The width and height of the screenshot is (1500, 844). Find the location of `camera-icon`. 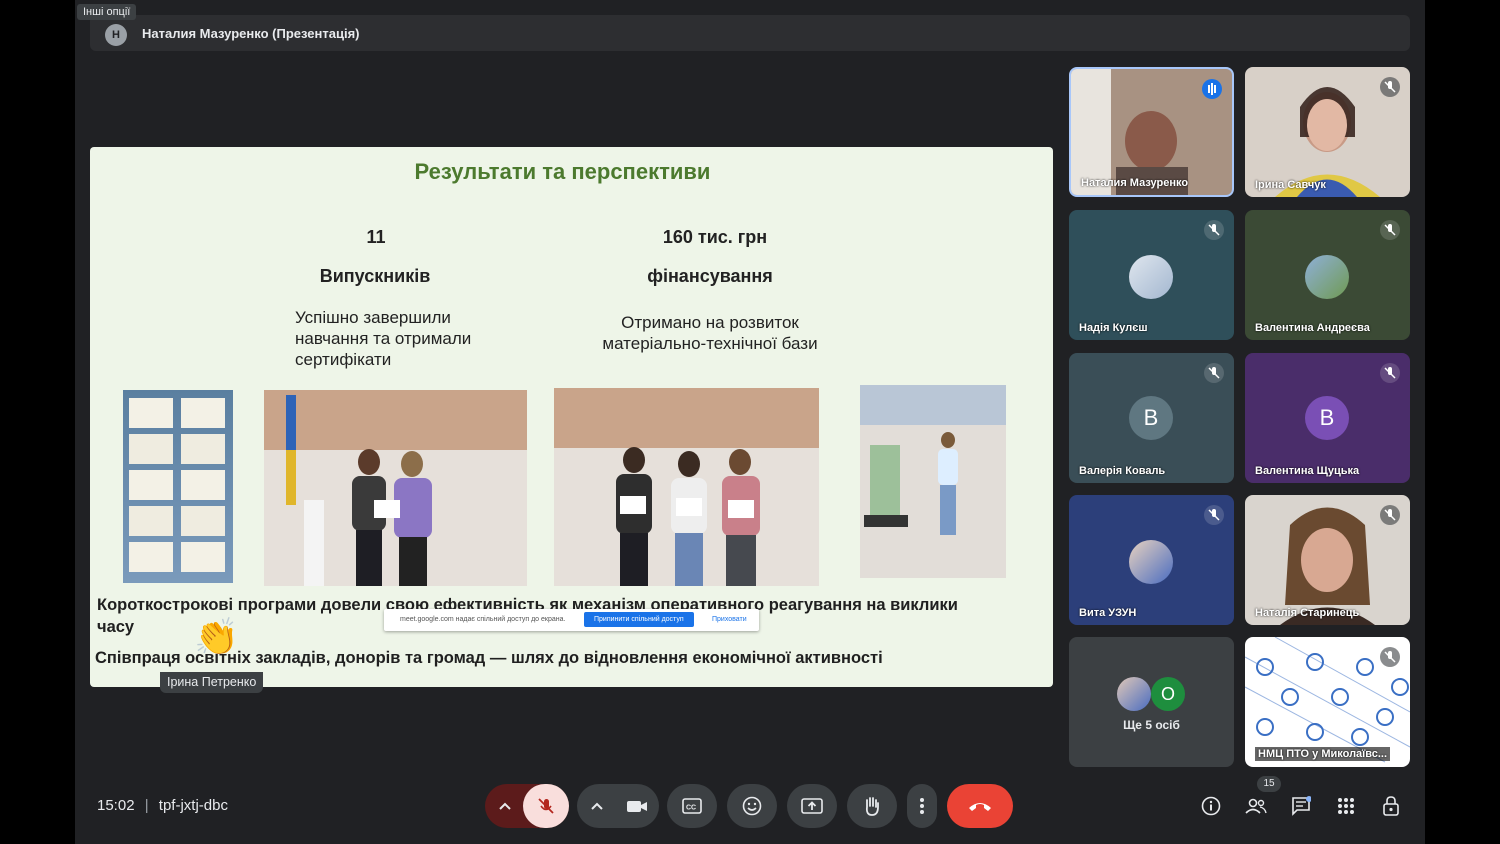

camera-icon is located at coordinates (637, 806).